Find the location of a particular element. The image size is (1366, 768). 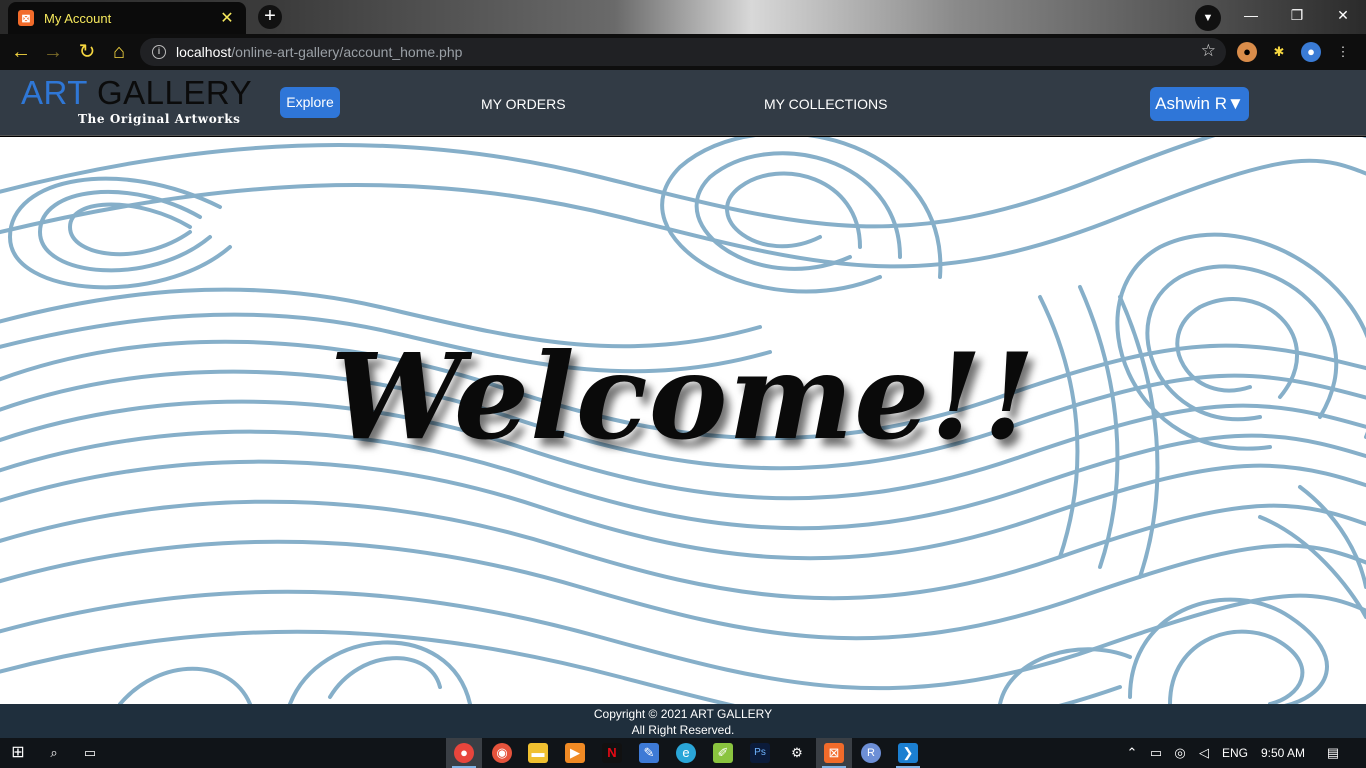

footer-rights: All Right Reserved. is located at coordinates (683, 730).